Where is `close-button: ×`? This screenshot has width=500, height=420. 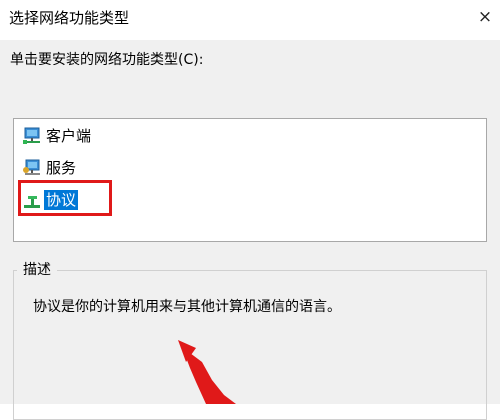 close-button: × is located at coordinates (485, 17).